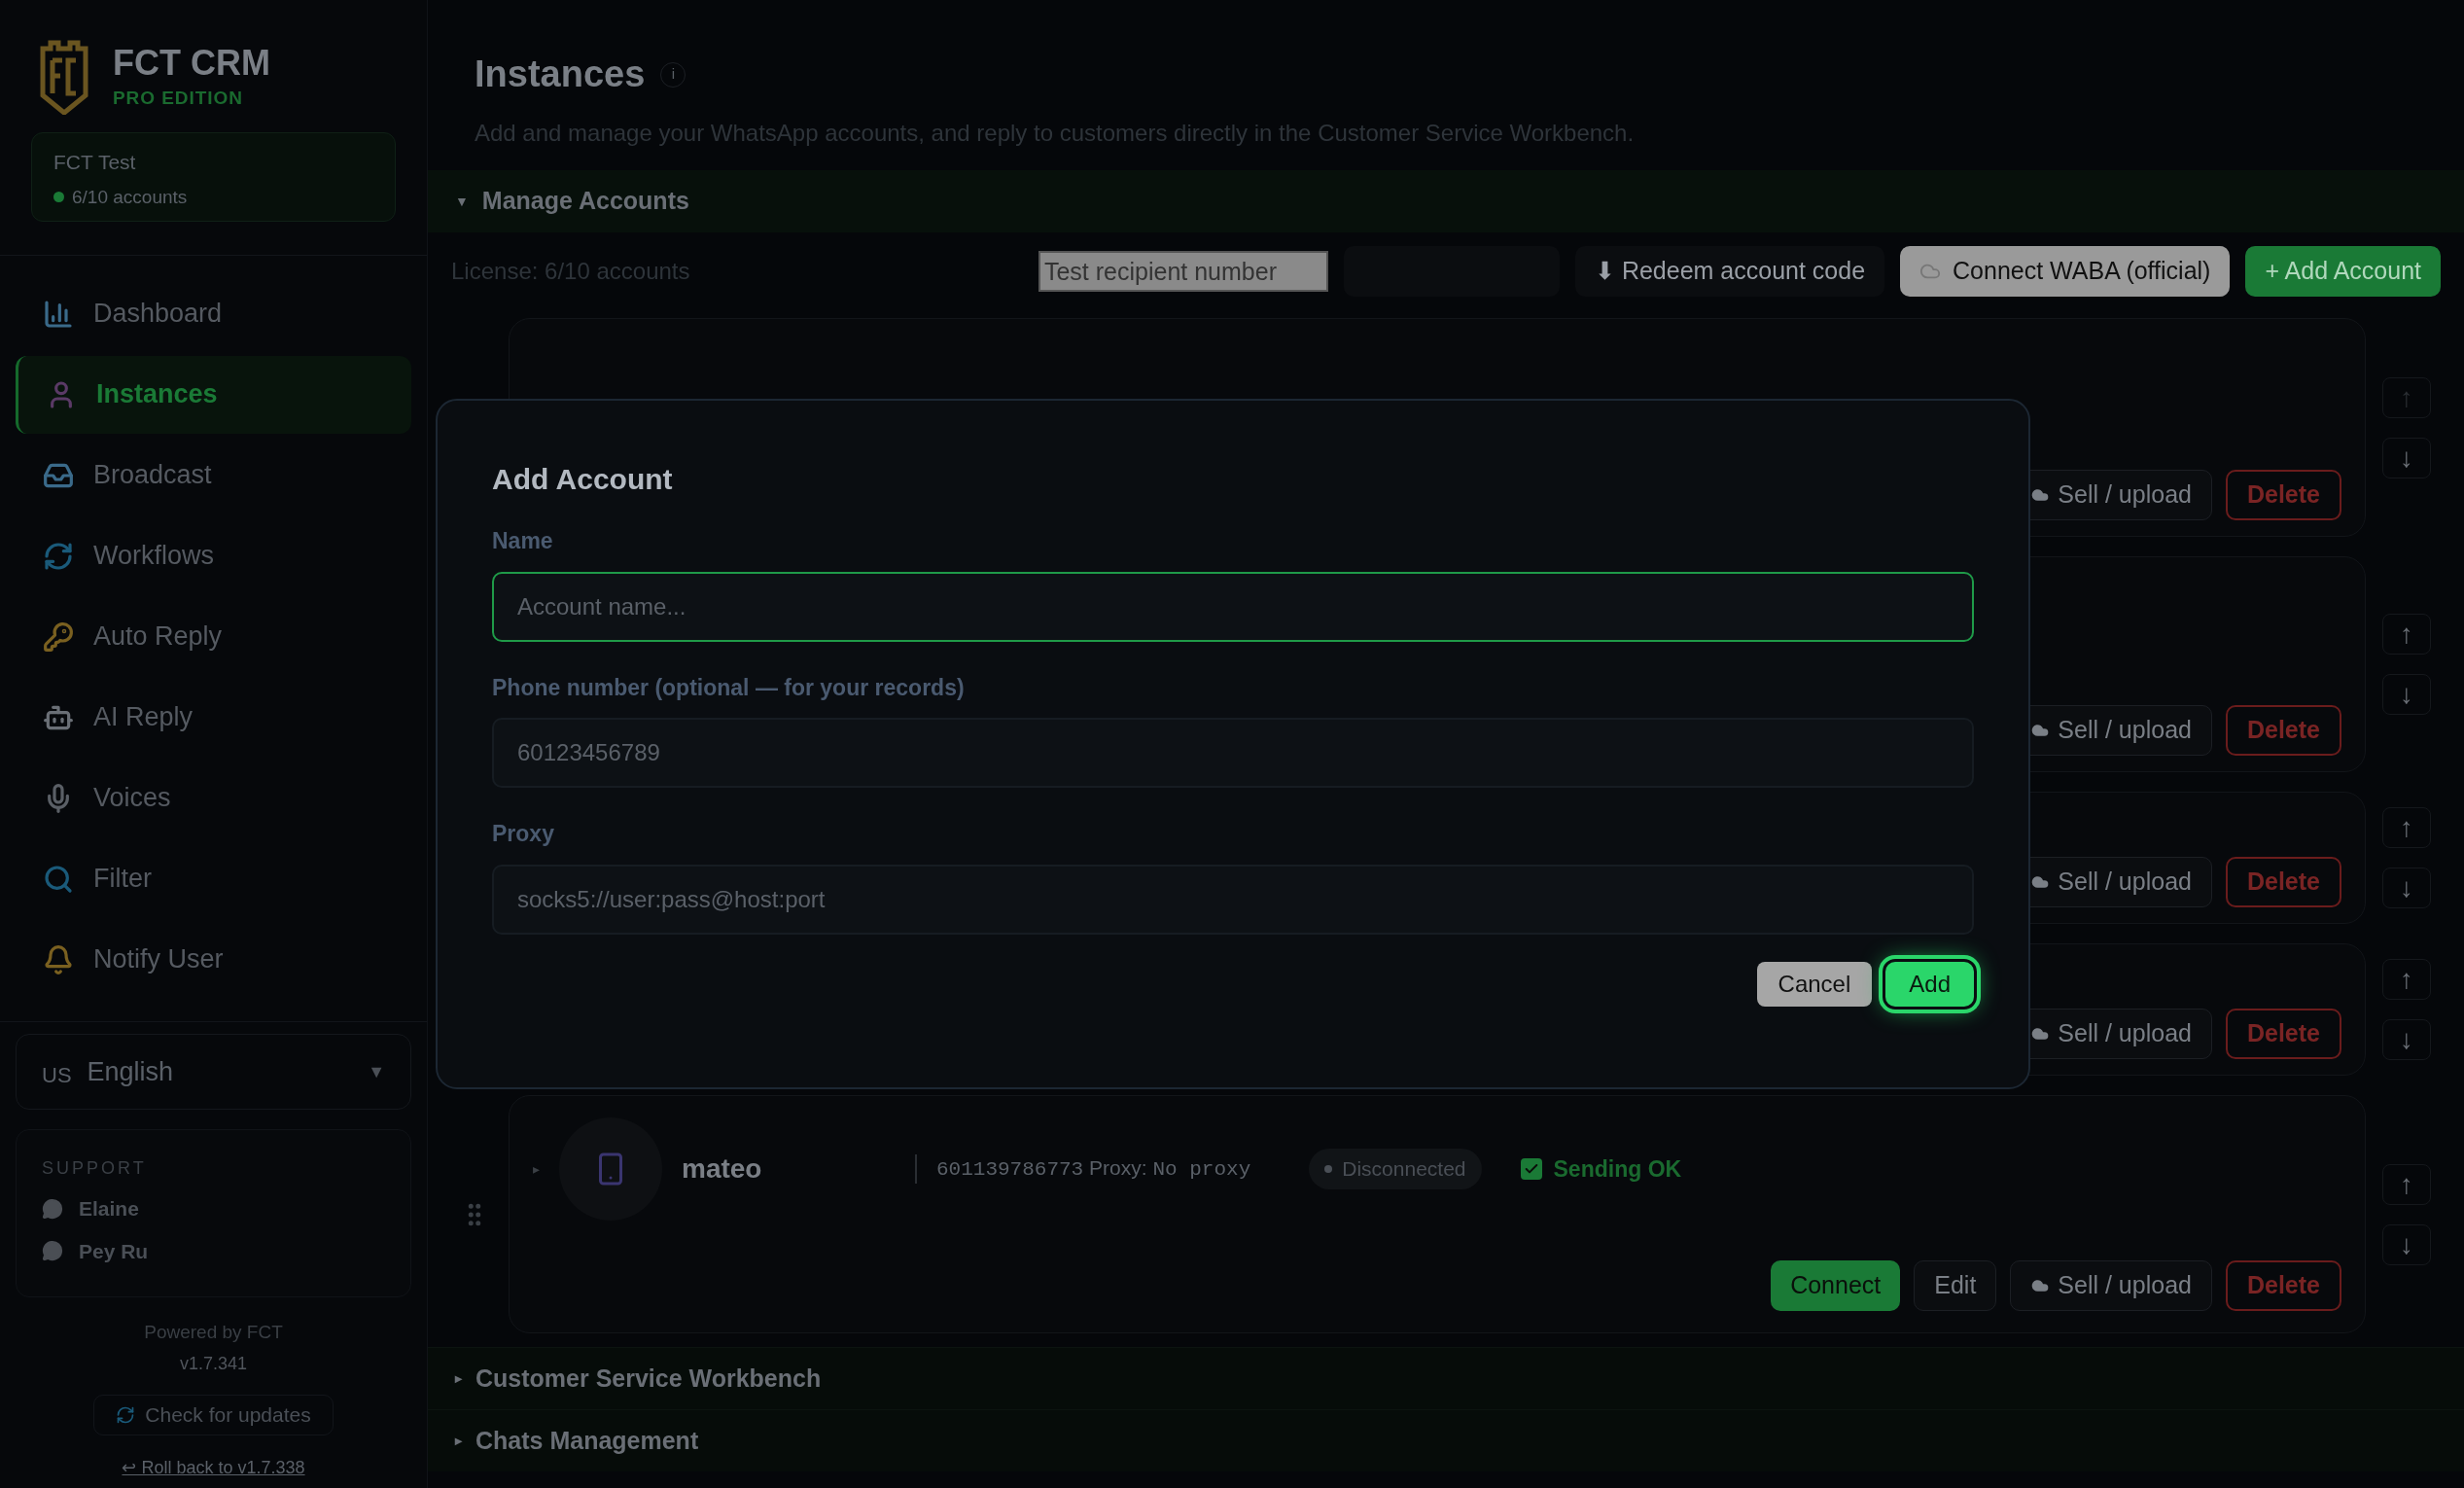  I want to click on redeem-button: ⬇ Redeem account code, so click(1729, 271).